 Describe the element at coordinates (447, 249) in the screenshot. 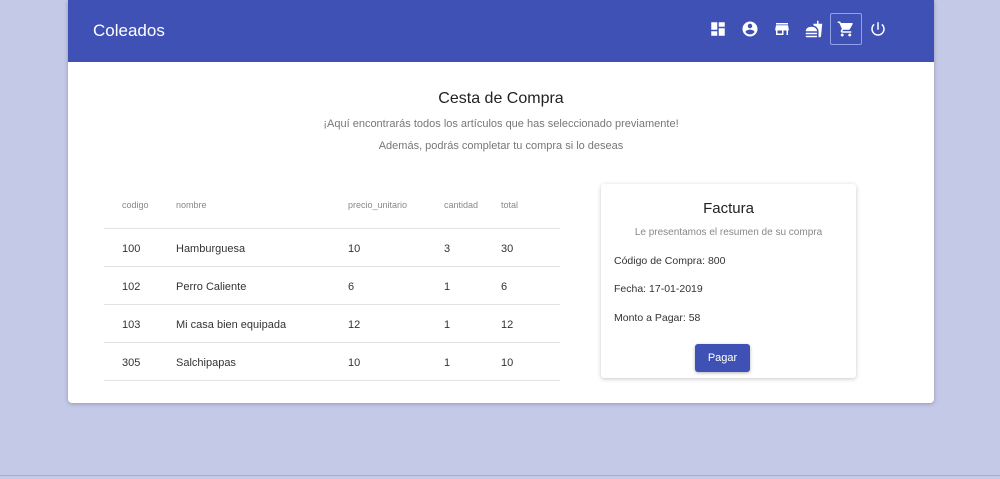

I see `cell-cantidad: 3` at that location.